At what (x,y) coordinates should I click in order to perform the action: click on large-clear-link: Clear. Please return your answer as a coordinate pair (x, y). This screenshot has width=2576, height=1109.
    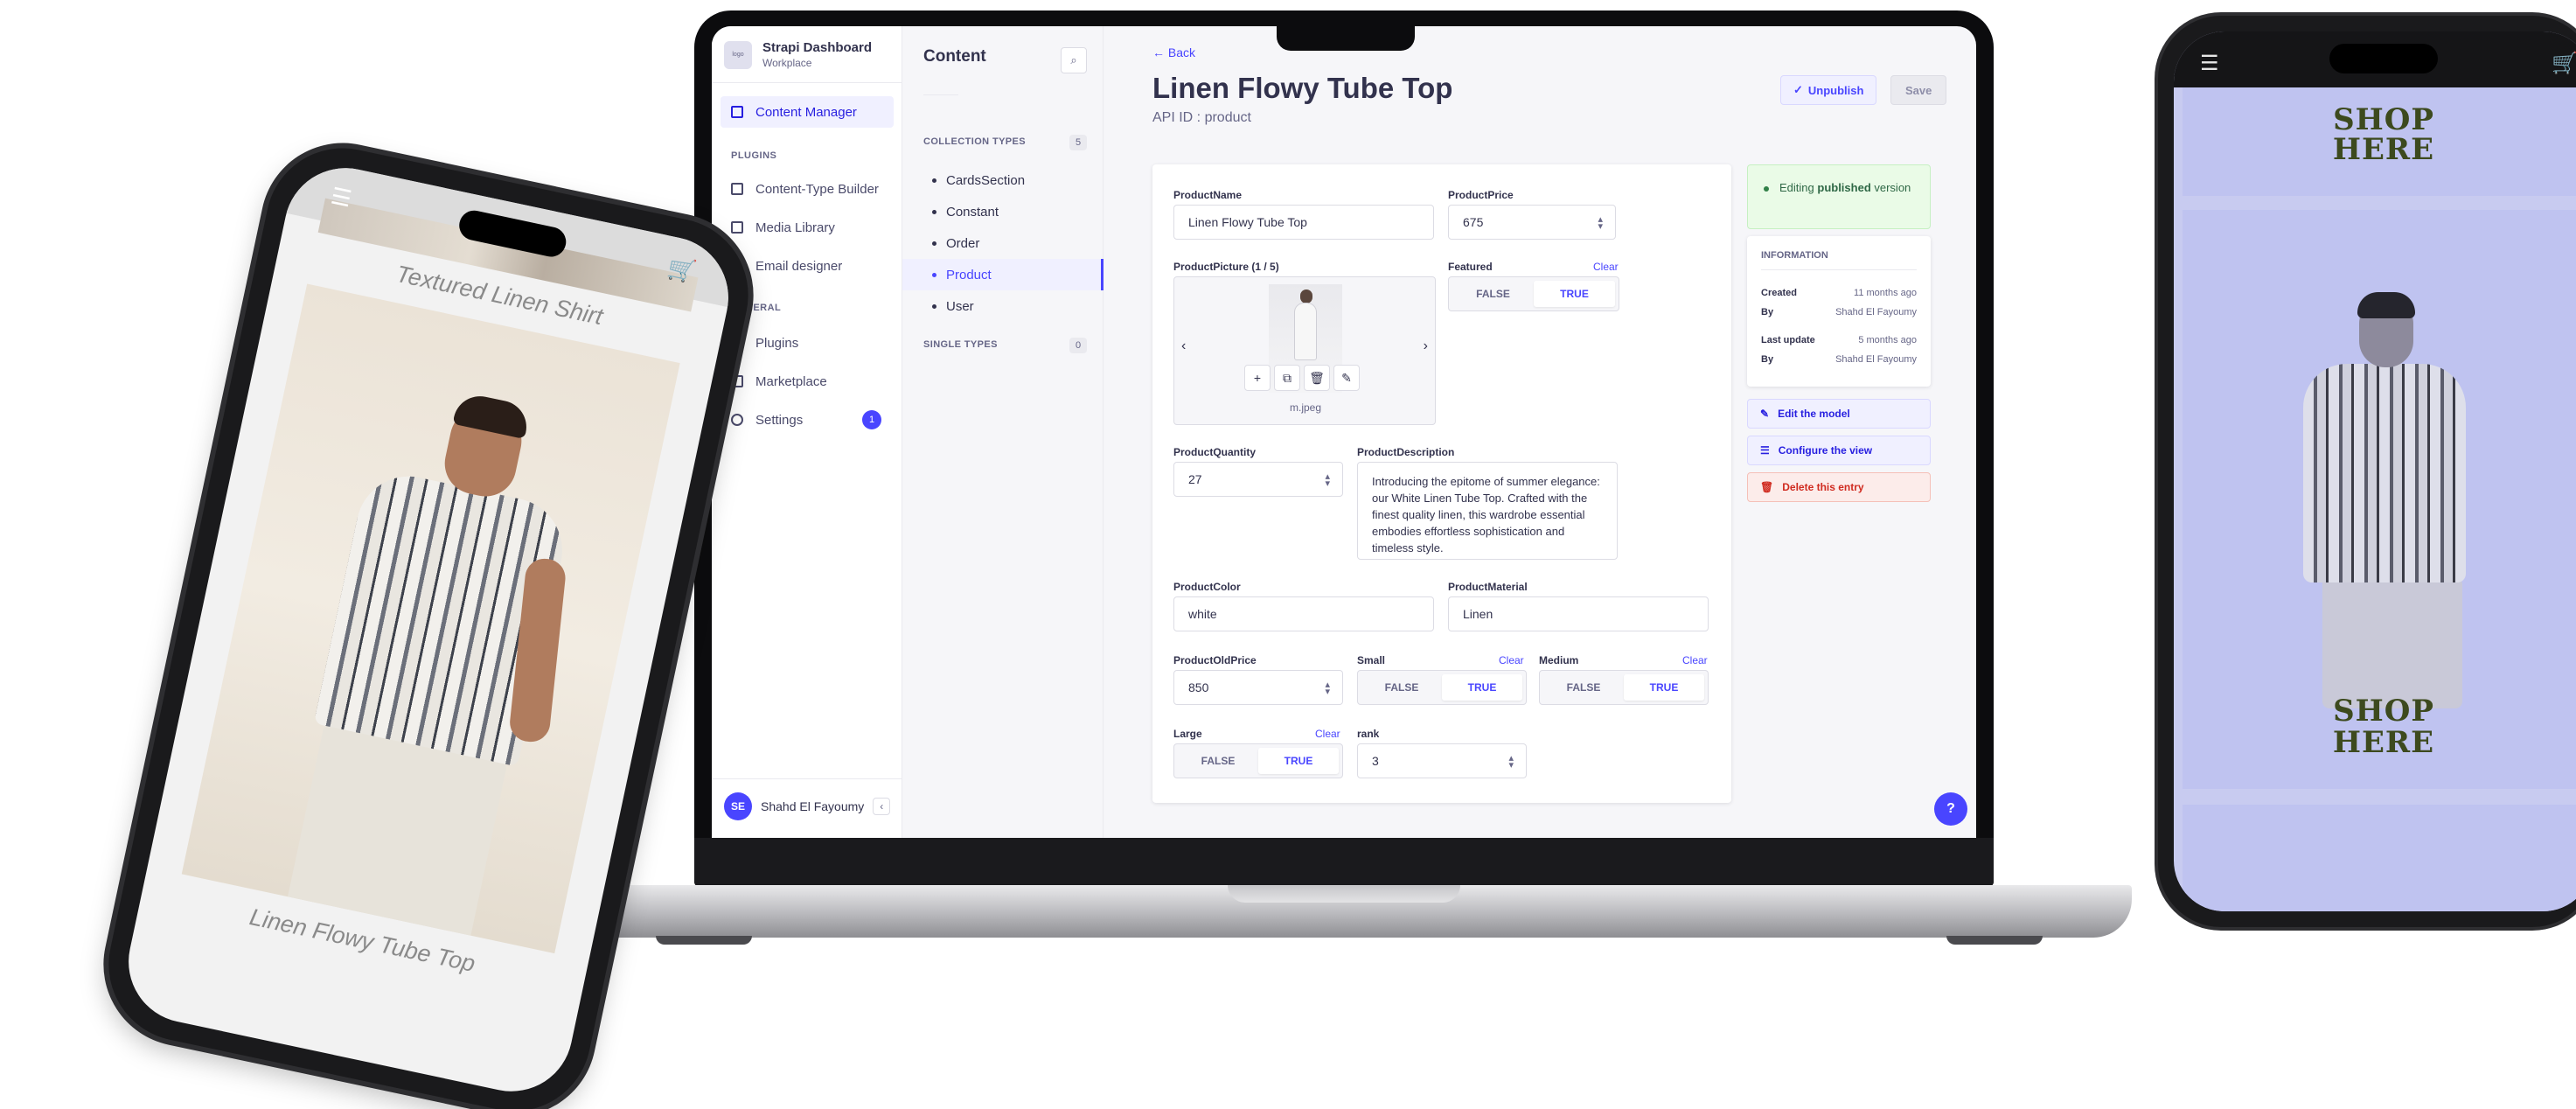
    Looking at the image, I should click on (1327, 734).